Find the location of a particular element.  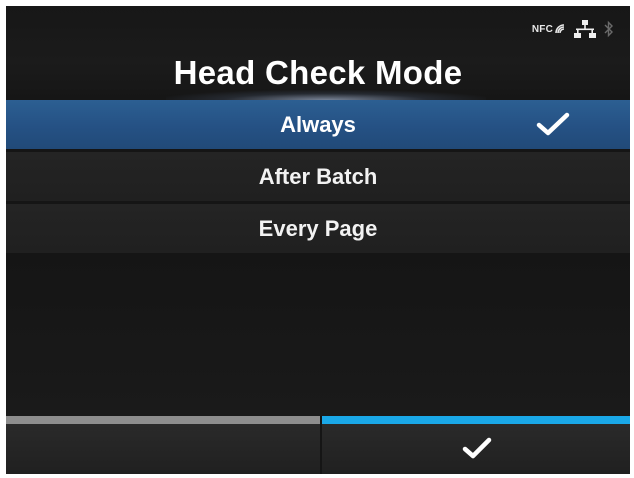

option-every-page: Every Page is located at coordinates (318, 228).